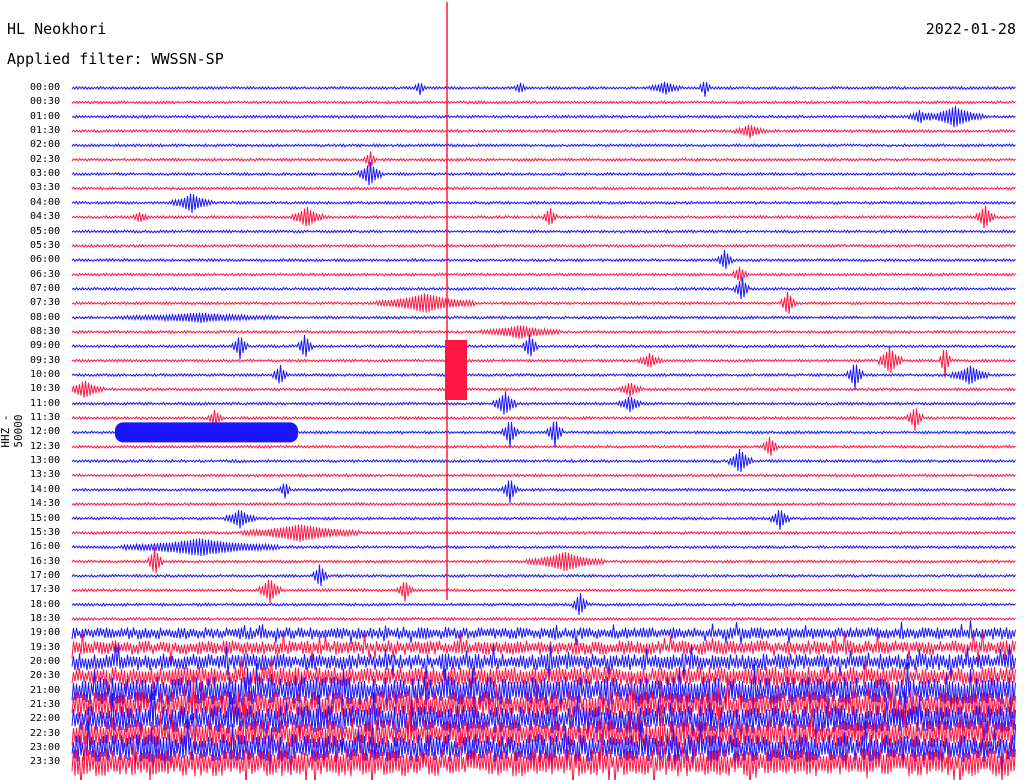 The height and width of the screenshot is (780, 1024). I want to click on event-spike-body, so click(456, 370).